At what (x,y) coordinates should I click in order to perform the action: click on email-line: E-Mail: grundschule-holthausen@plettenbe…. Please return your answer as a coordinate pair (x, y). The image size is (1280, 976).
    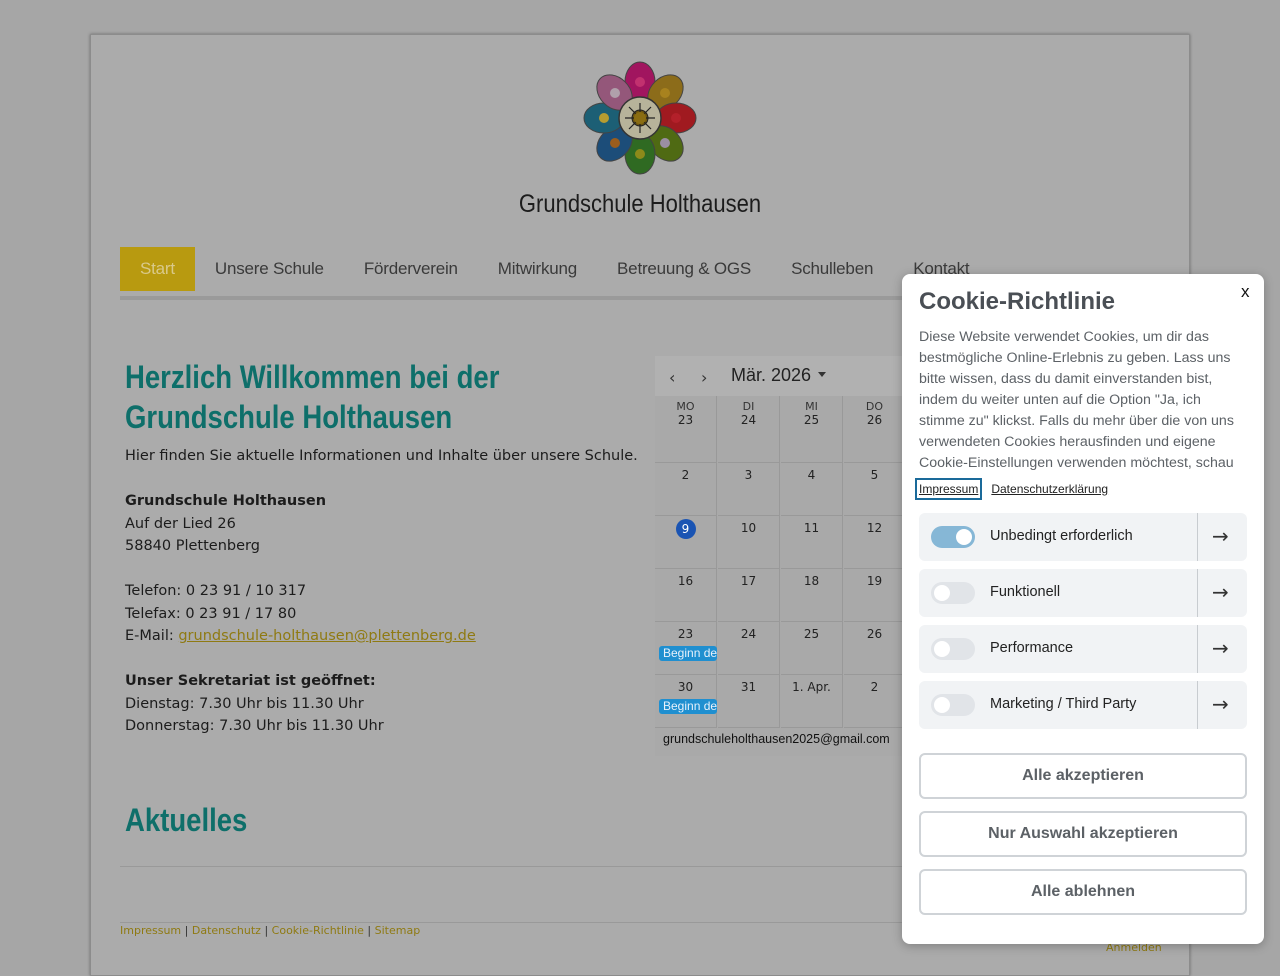
    Looking at the image, I should click on (300, 636).